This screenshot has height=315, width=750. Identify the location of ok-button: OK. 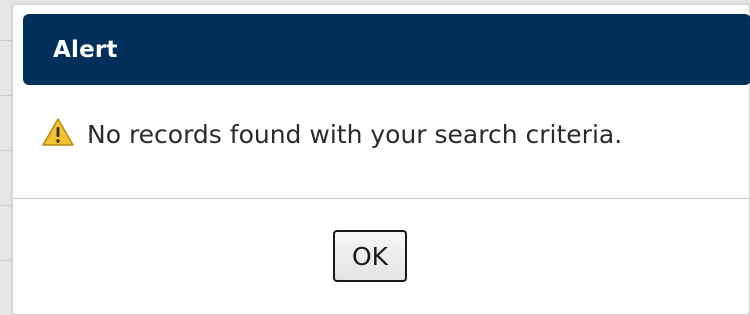
(370, 256).